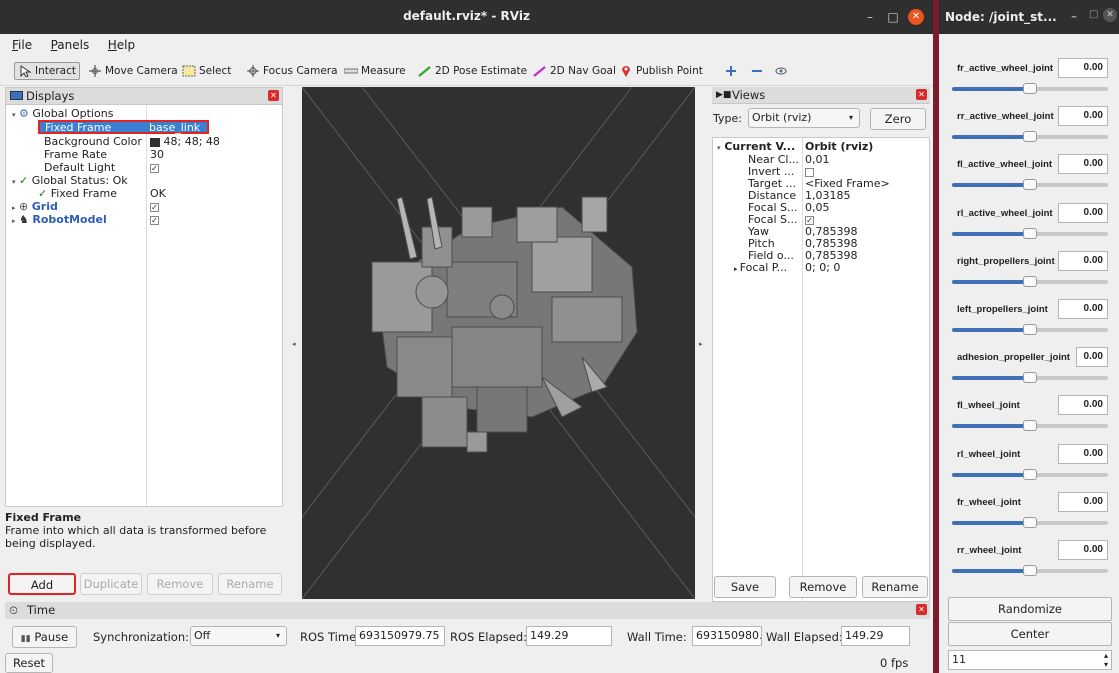  What do you see at coordinates (29, 663) in the screenshot?
I see `reset-button: Reset` at bounding box center [29, 663].